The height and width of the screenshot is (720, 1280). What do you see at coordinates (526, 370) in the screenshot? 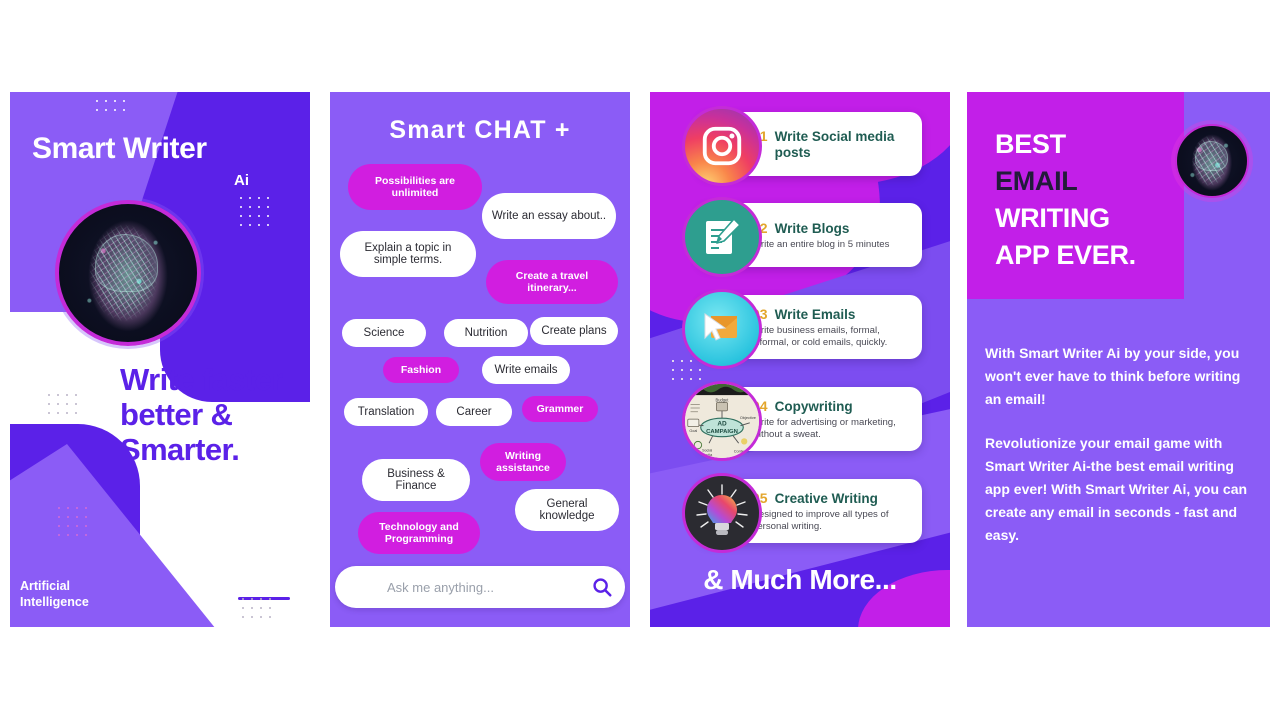
I see `chat-suggestion-pill: Write emails` at bounding box center [526, 370].